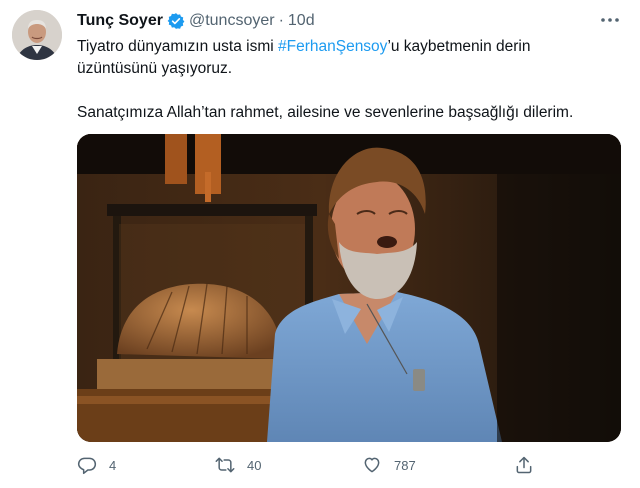 This screenshot has width=640, height=488. I want to click on retweet-icon, so click(225, 465).